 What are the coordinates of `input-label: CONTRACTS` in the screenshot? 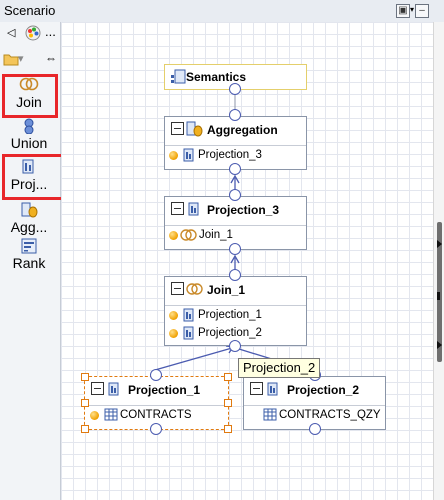 It's located at (156, 415).